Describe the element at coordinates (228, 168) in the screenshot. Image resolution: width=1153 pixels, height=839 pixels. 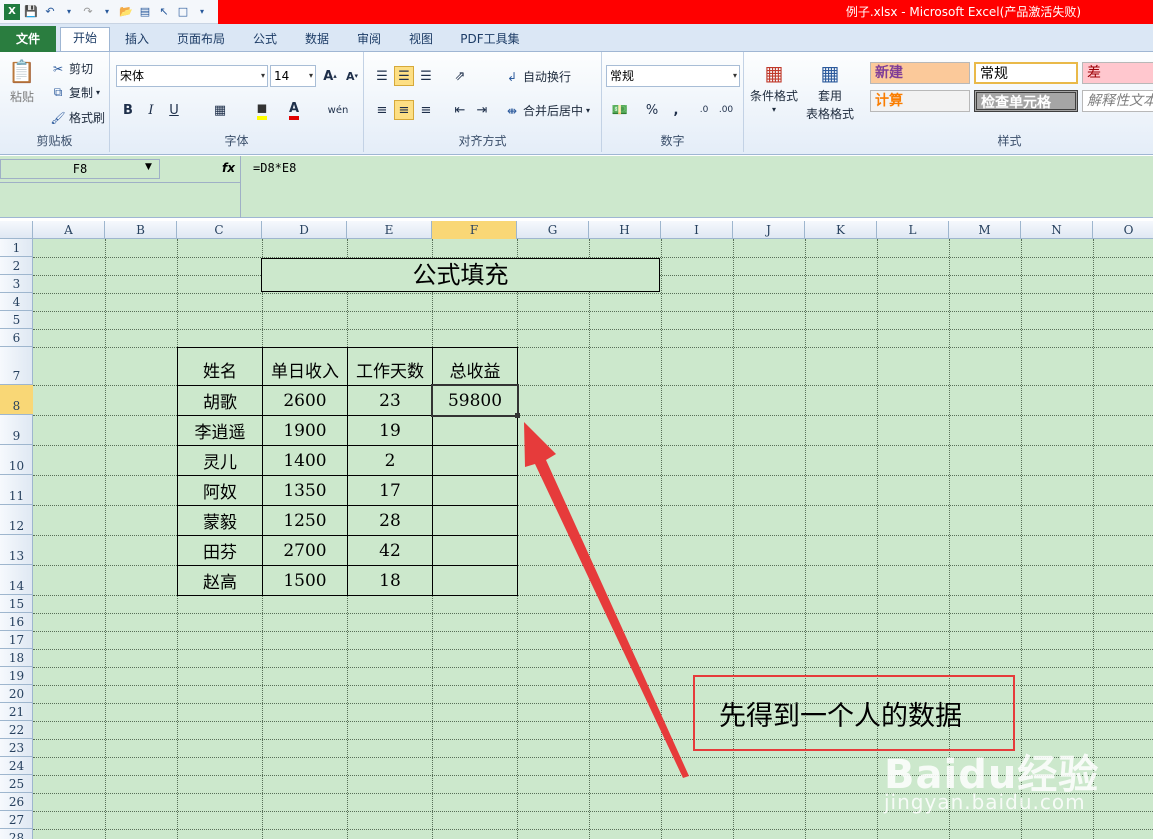
I see `insert-function-icon: fx` at that location.